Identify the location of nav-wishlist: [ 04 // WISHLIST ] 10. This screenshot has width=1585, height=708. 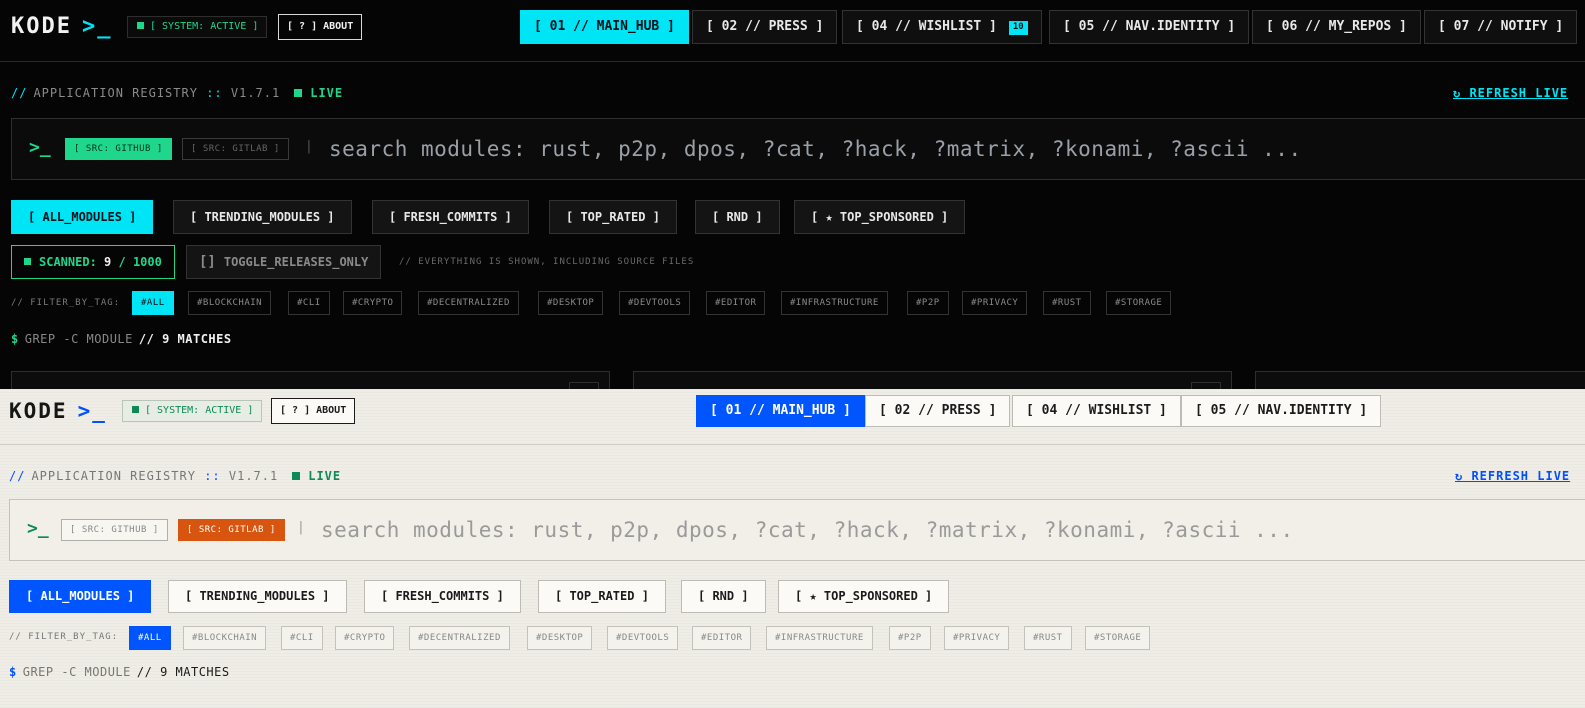
(942, 27).